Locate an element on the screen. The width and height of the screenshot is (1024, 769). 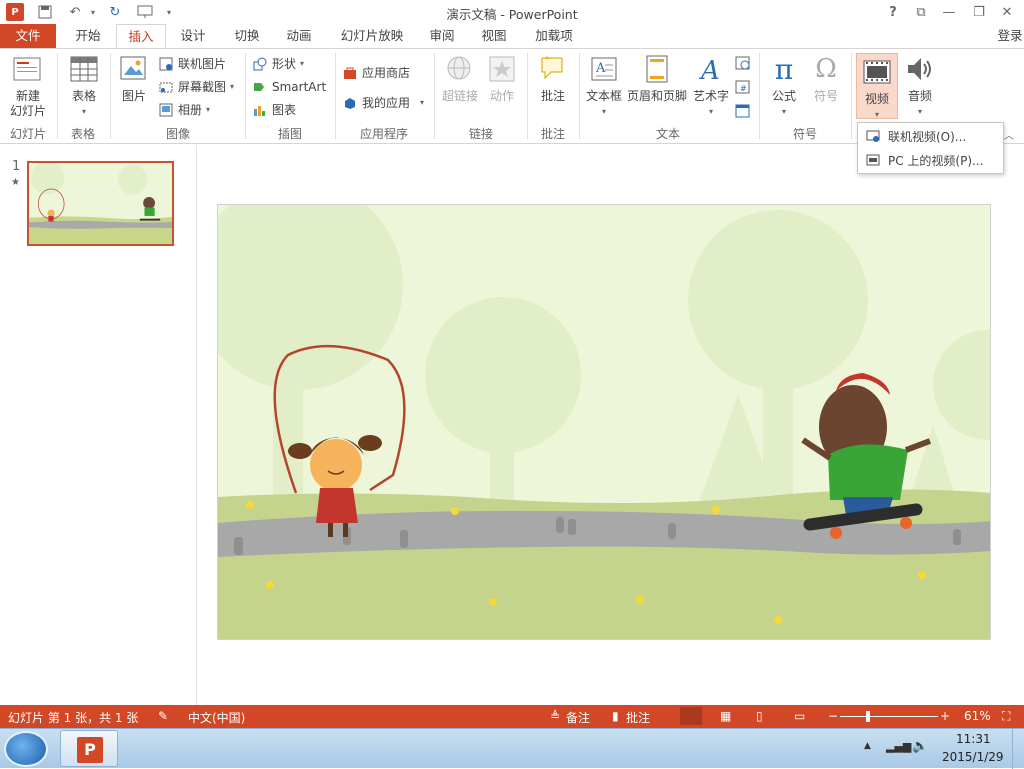
slide-sorter-icon: ▦ is located at coordinates (725, 716).